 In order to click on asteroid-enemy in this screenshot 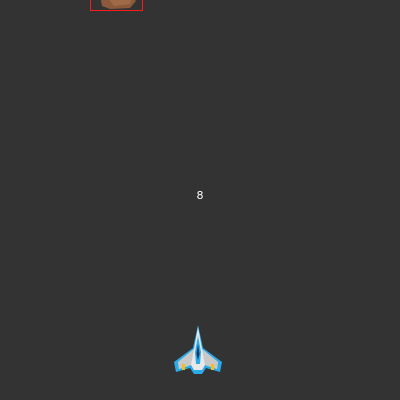, I will do `click(116, 5)`.